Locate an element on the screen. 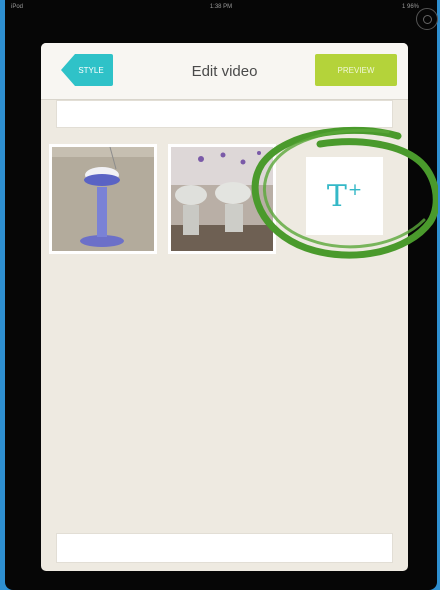  status-time: 1:38 PM is located at coordinates (221, 7).